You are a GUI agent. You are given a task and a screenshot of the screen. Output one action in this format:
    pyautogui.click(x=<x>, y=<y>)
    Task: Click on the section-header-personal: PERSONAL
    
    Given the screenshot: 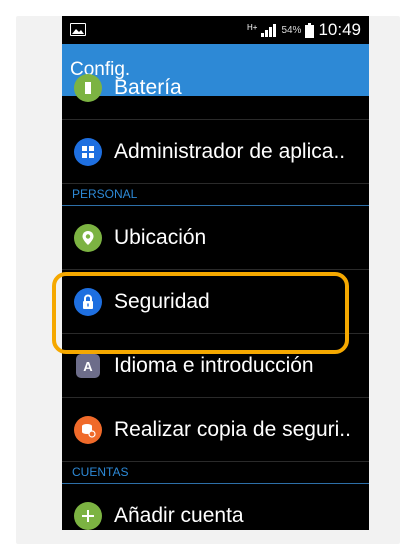 What is the action you would take?
    pyautogui.click(x=215, y=195)
    